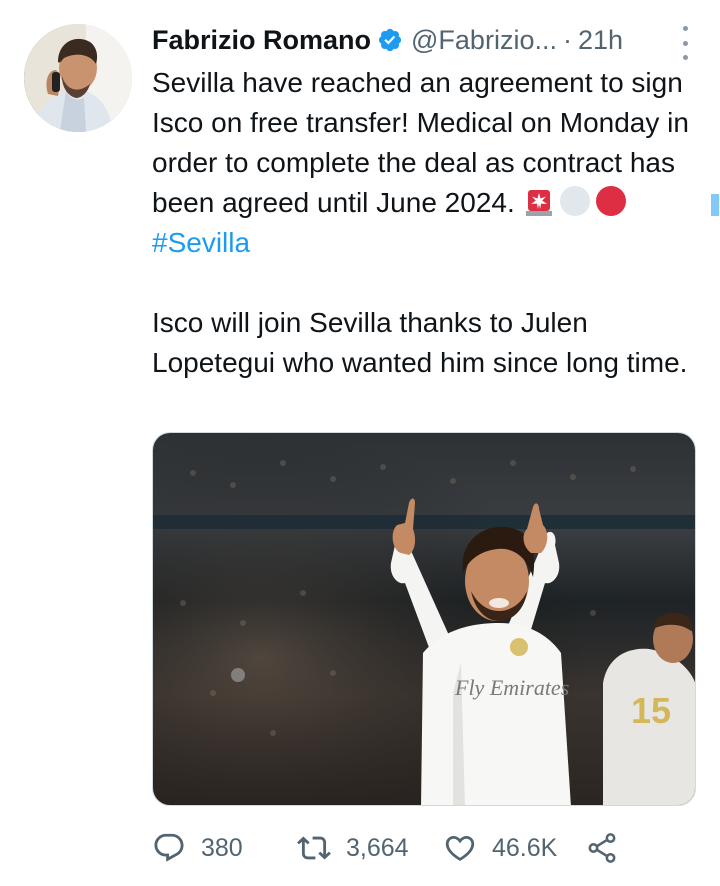 The image size is (720, 886). Describe the element at coordinates (460, 848) in the screenshot. I see `heart-icon` at that location.